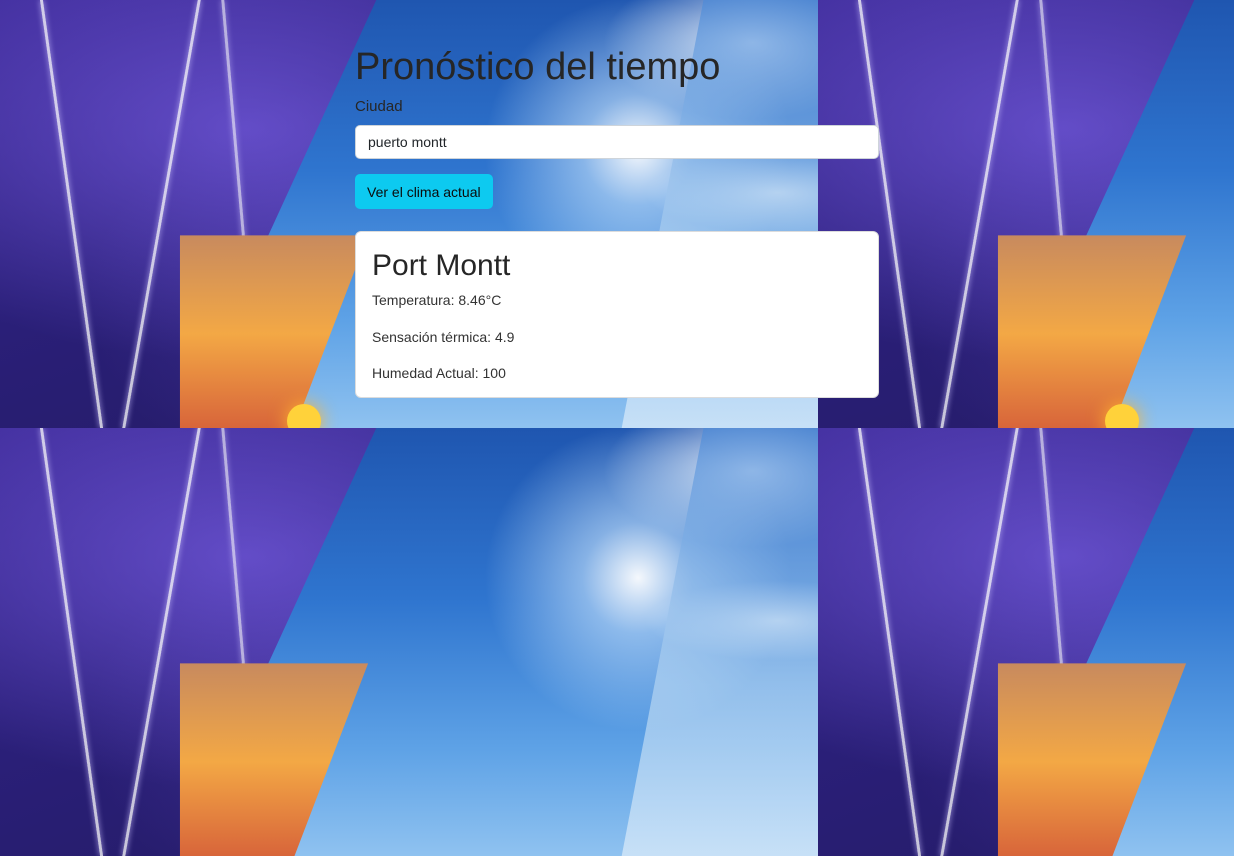 This screenshot has width=1234, height=856. What do you see at coordinates (443, 337) in the screenshot?
I see `feels-like-text: Sensación térmica: 4.9` at bounding box center [443, 337].